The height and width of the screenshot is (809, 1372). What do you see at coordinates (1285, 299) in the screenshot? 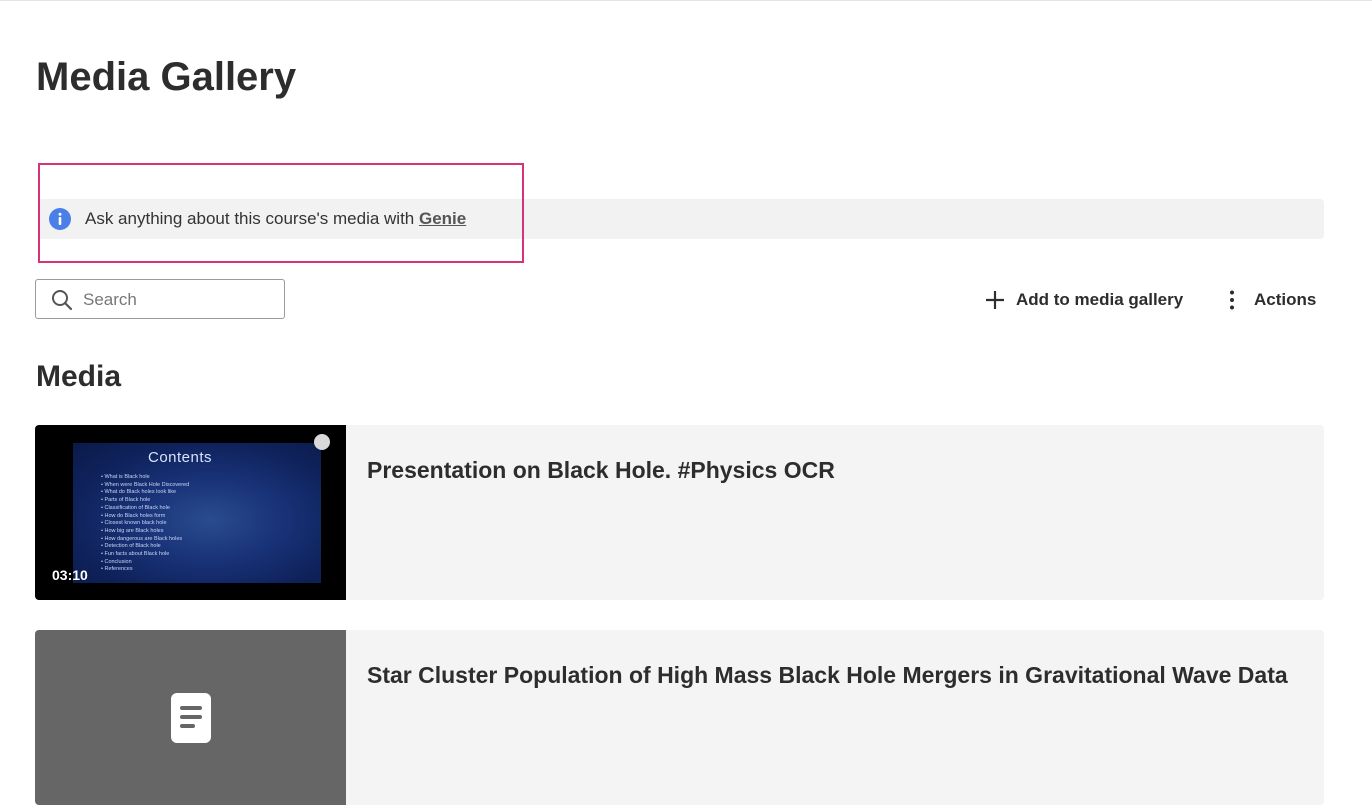
I see `actions-label: Actions` at bounding box center [1285, 299].